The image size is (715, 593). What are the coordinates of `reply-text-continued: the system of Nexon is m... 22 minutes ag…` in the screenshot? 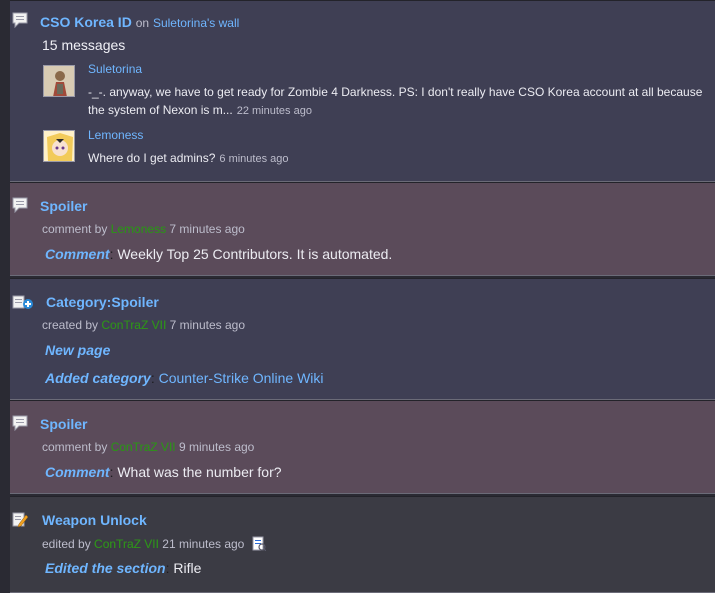 It's located at (200, 110).